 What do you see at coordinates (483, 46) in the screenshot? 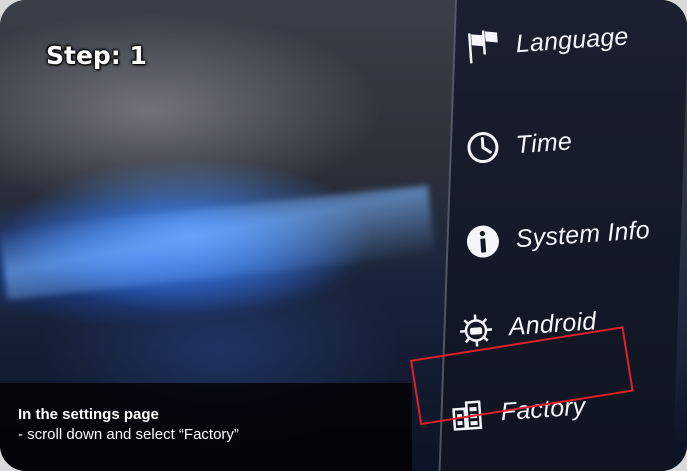
I see `flags-icon` at bounding box center [483, 46].